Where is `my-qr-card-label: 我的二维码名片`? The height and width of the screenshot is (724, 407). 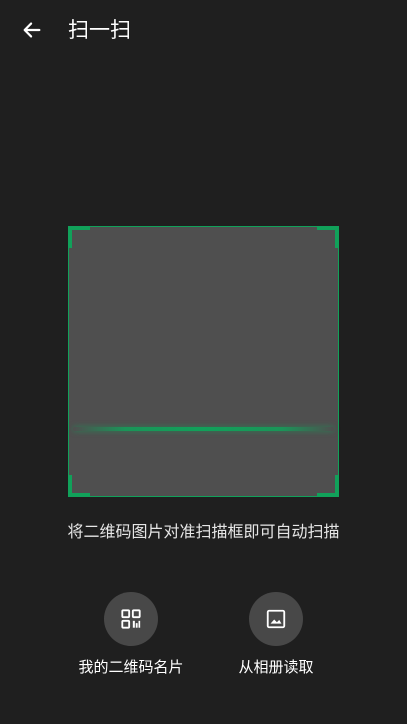
my-qr-card-label: 我的二维码名片 is located at coordinates (131, 667).